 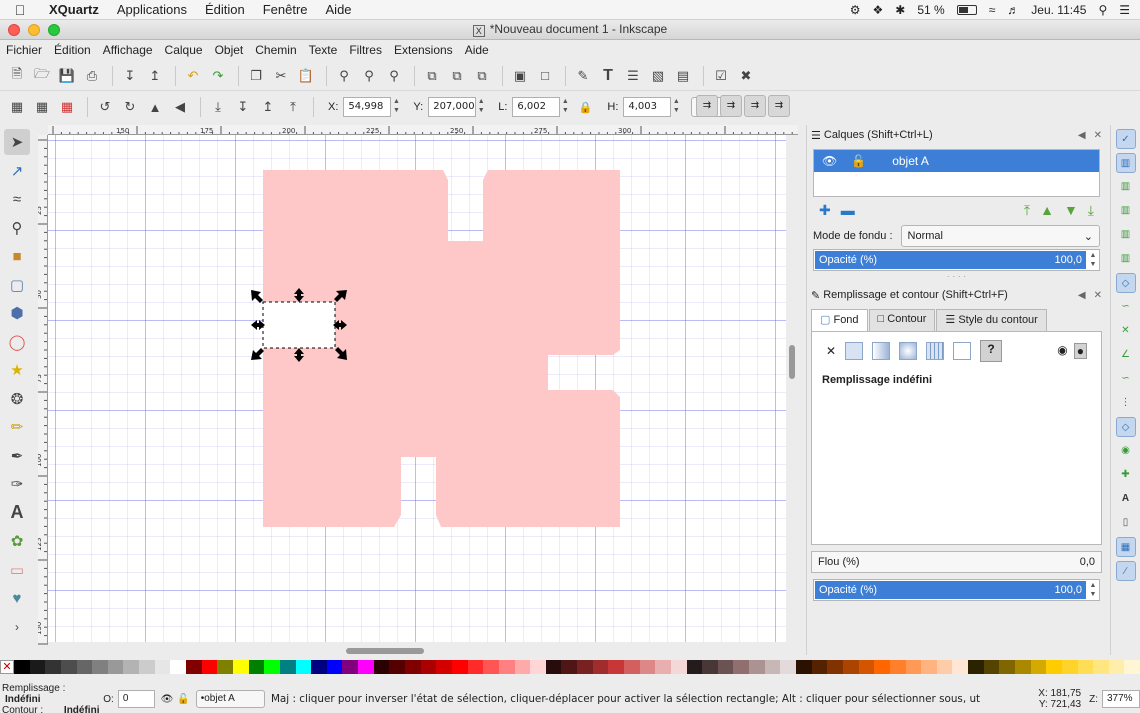 What do you see at coordinates (281, 76) in the screenshot?
I see `cut-icon: ✂` at bounding box center [281, 76].